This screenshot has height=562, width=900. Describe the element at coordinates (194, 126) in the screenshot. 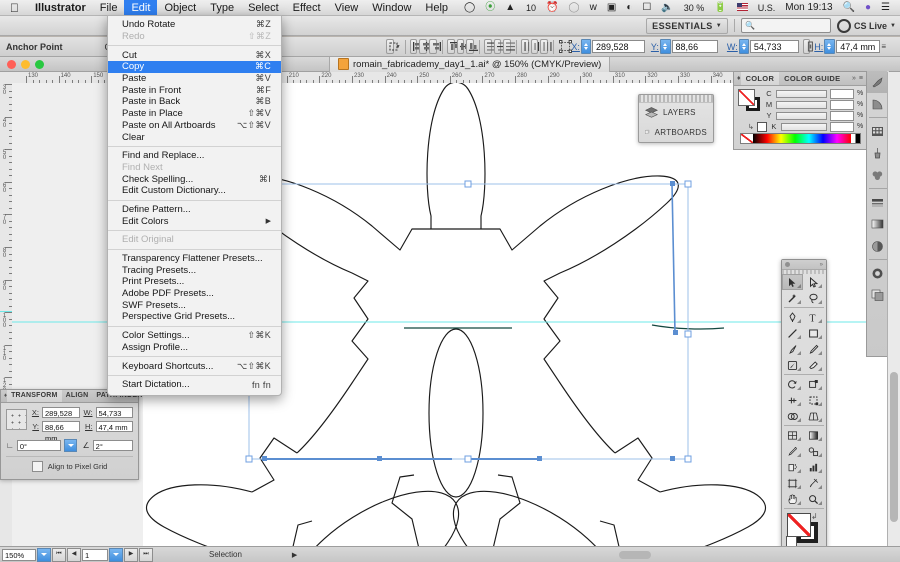

I see `menu-item-paste-on-all-artboards: Paste on All Artboards ⌥⇧⌘V` at that location.